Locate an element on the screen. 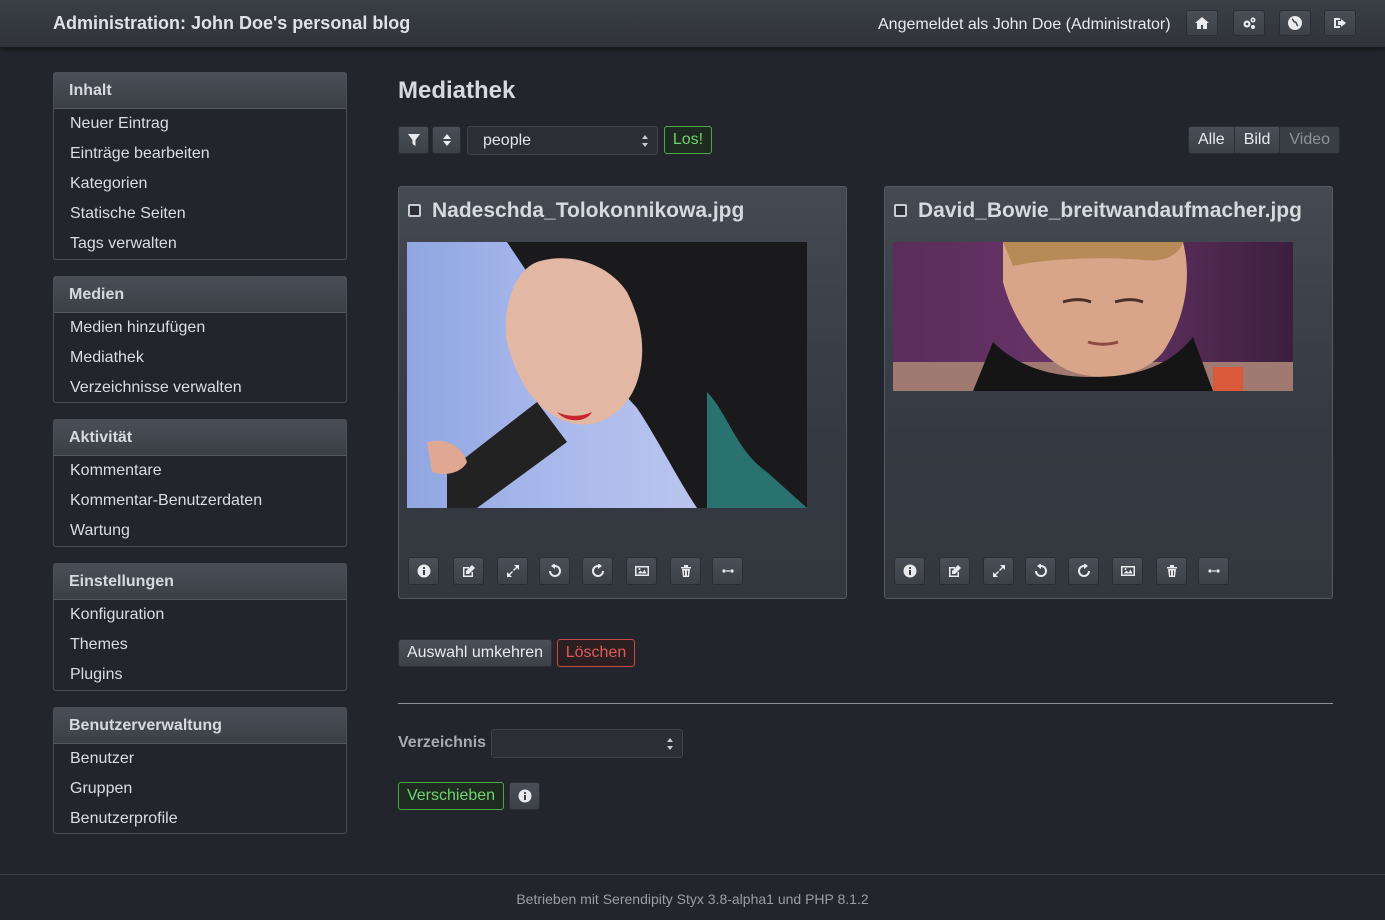  sidebar-item-themes: Themes is located at coordinates (200, 645).